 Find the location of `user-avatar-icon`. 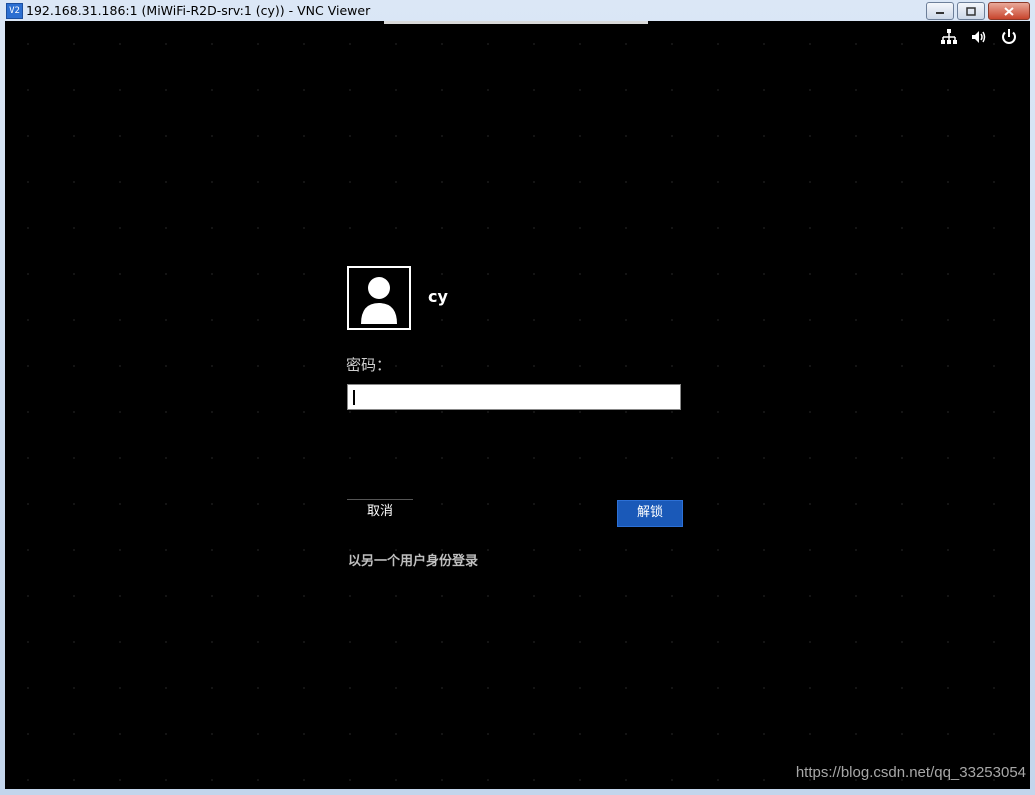

user-avatar-icon is located at coordinates (379, 300).